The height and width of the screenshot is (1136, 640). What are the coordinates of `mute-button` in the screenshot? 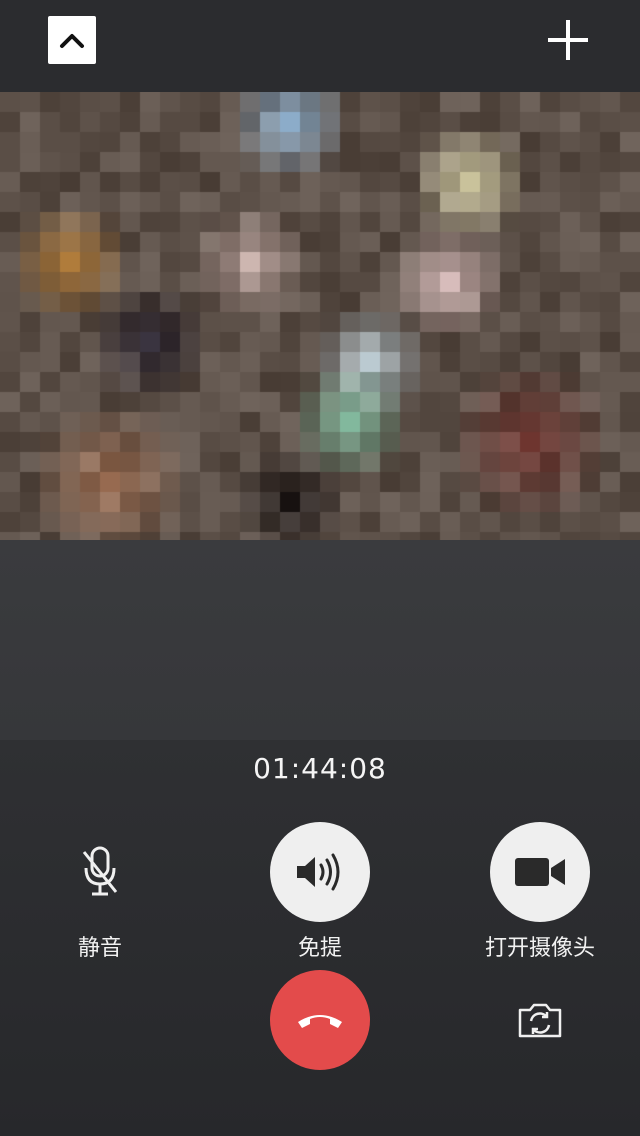 It's located at (100, 872).